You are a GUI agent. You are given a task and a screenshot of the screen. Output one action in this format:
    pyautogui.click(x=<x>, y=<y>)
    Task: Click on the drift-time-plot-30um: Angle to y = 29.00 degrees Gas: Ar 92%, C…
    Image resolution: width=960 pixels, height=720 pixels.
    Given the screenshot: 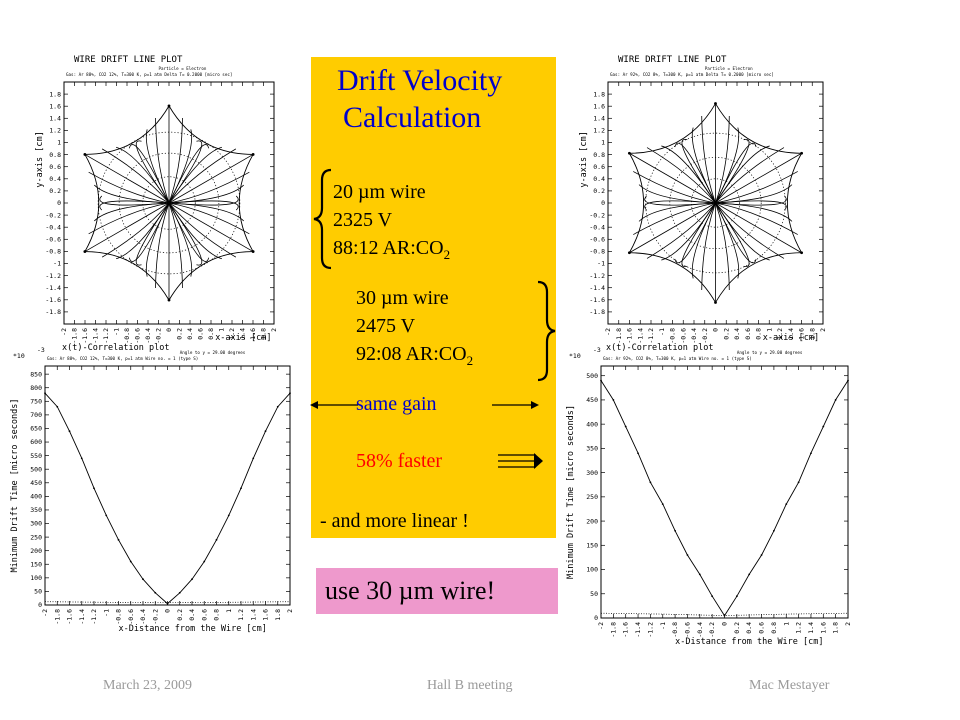 What is the action you would take?
    pyautogui.click(x=718, y=497)
    